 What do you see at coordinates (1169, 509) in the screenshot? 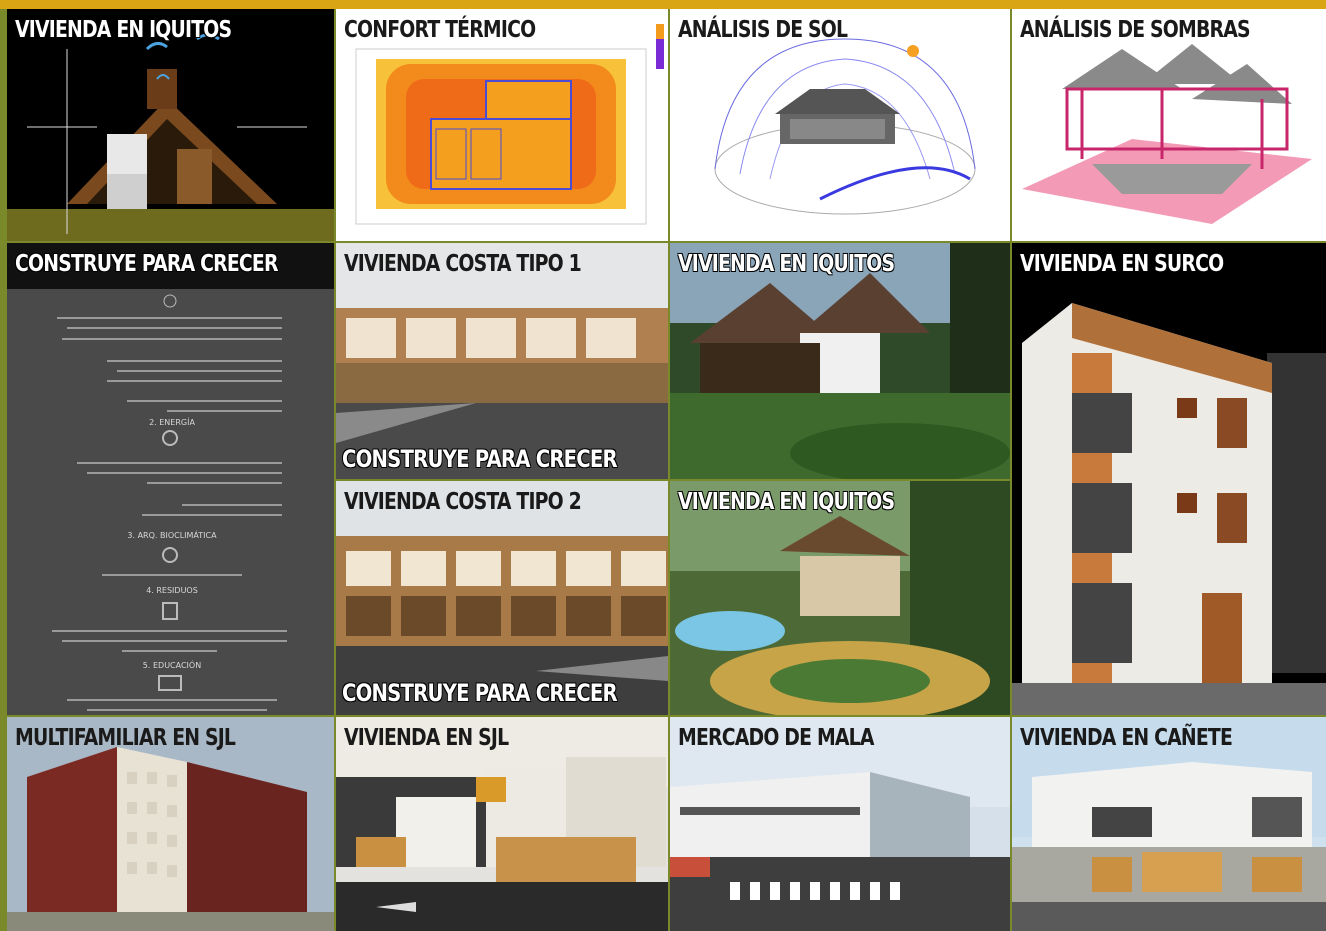
I see `surco-building-render` at bounding box center [1169, 509].